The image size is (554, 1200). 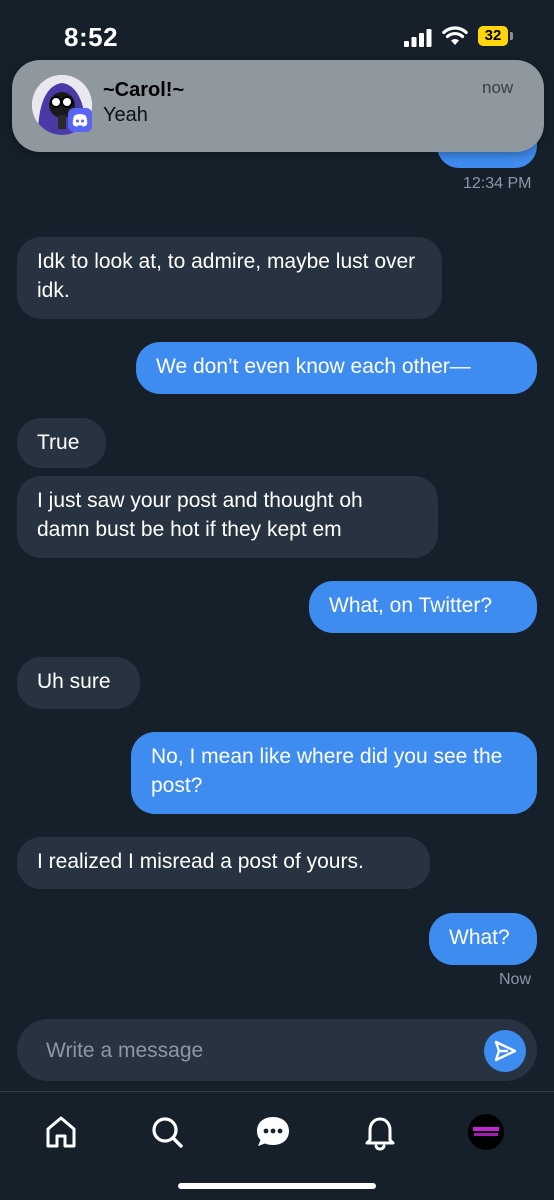 What do you see at coordinates (336, 368) in the screenshot?
I see `message-bubble-outgoing: We don’t even know each other—` at bounding box center [336, 368].